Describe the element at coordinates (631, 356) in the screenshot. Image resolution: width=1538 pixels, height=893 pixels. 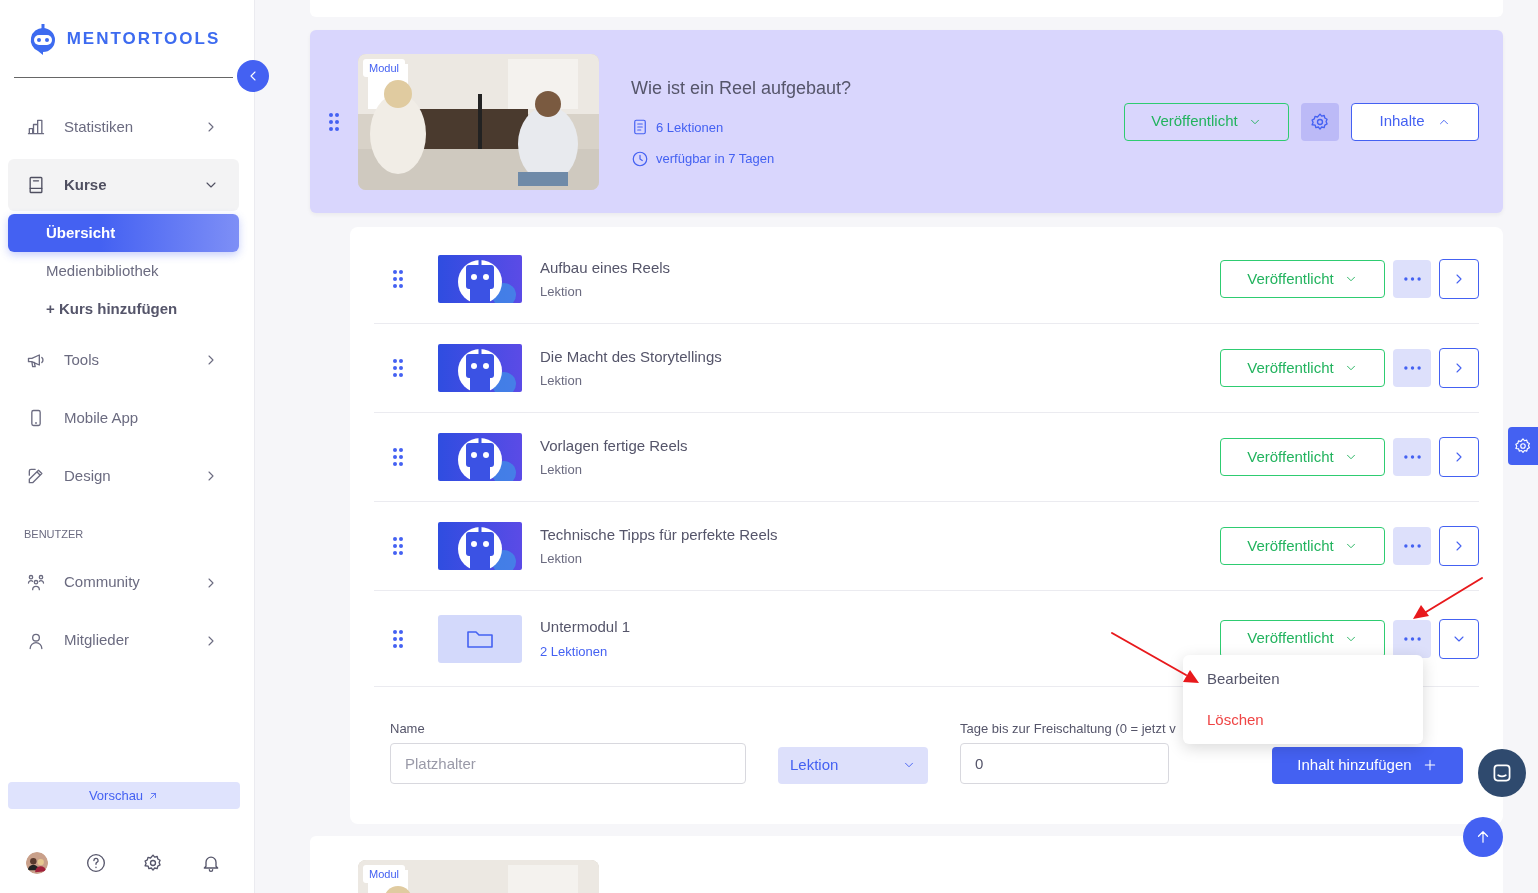
I see `item-title: Die Macht des Storytellings` at that location.